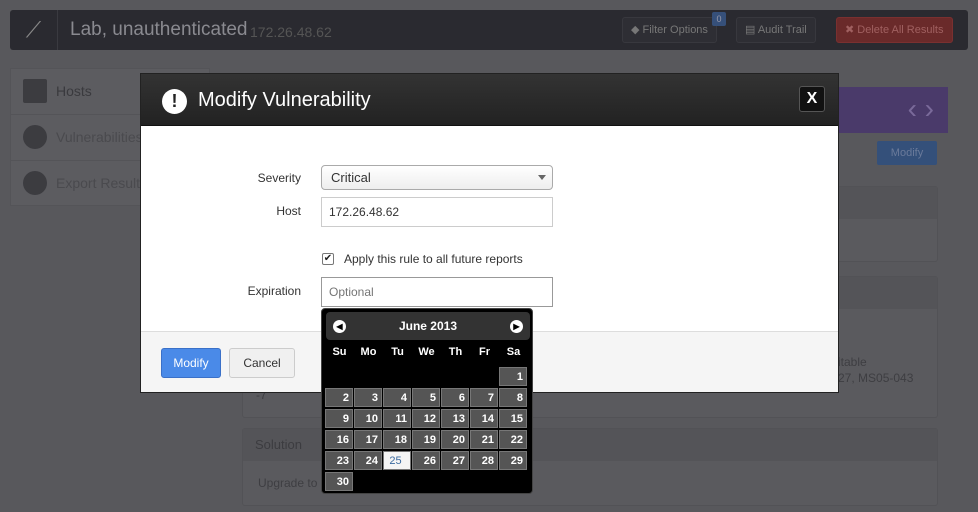 This screenshot has width=978, height=512. Describe the element at coordinates (339, 481) in the screenshot. I see `calendar-day: 30` at that location.